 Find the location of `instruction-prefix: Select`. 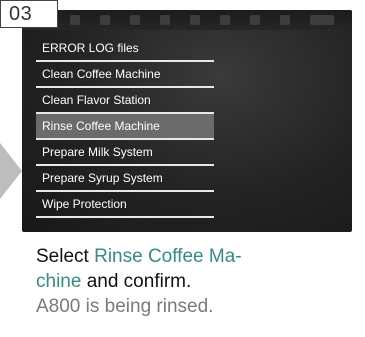

instruction-prefix: Select is located at coordinates (65, 256).